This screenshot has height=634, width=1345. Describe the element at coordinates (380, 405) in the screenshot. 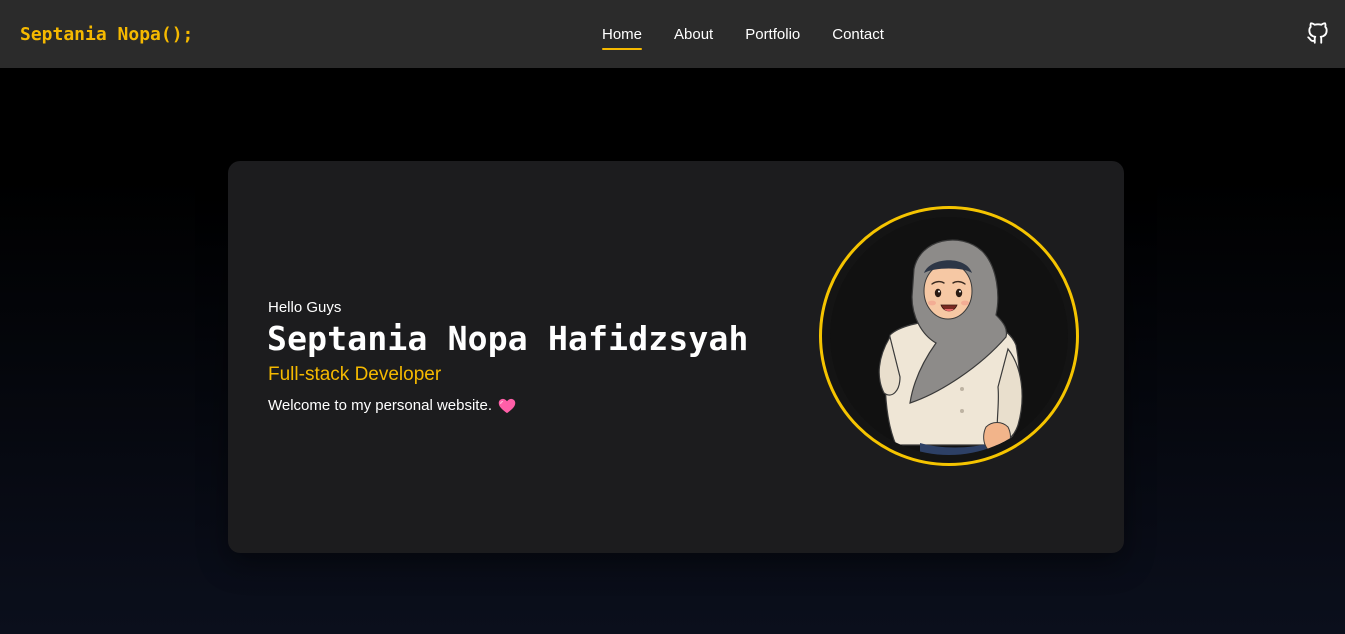

I see `welcome-text: Welcome to my personal website.` at that location.